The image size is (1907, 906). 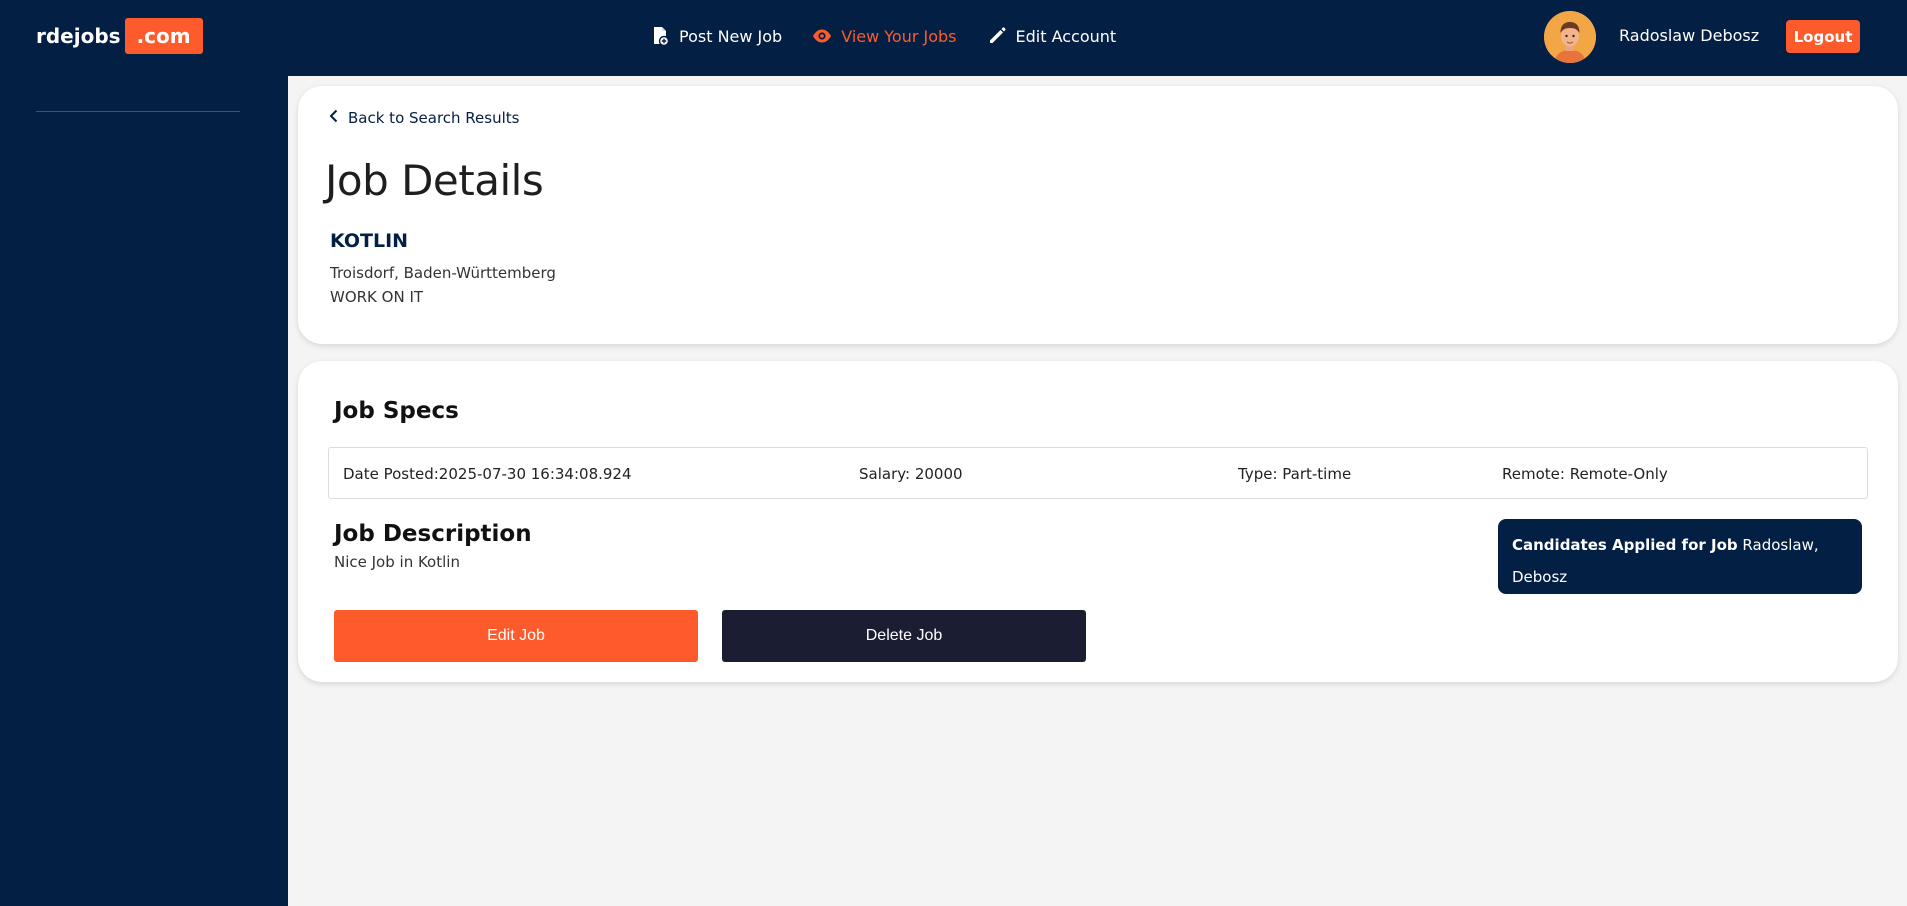 What do you see at coordinates (138, 111) in the screenshot?
I see `sidebar-divider` at bounding box center [138, 111].